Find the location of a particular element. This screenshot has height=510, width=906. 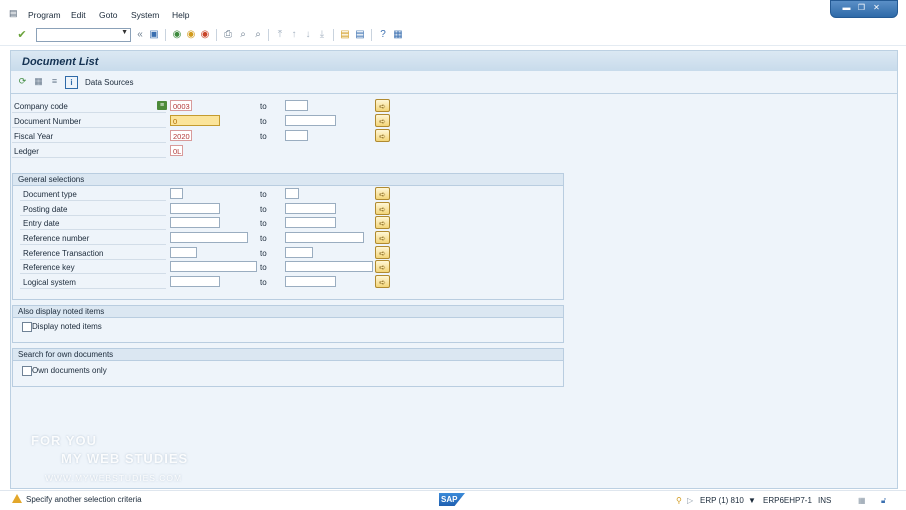

restore-icon: ❐ is located at coordinates (861, 8).